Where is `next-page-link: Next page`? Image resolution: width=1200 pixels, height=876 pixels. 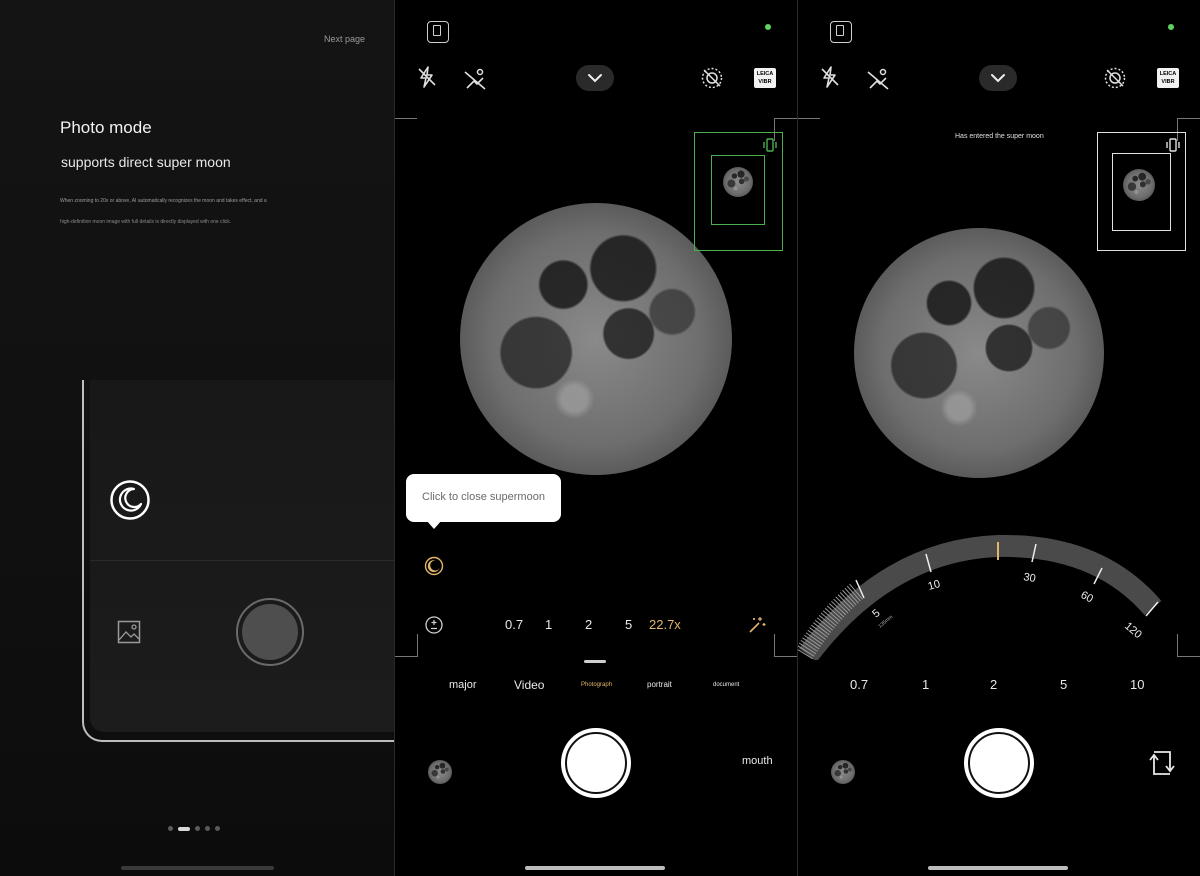
next-page-link: Next page is located at coordinates (344, 39).